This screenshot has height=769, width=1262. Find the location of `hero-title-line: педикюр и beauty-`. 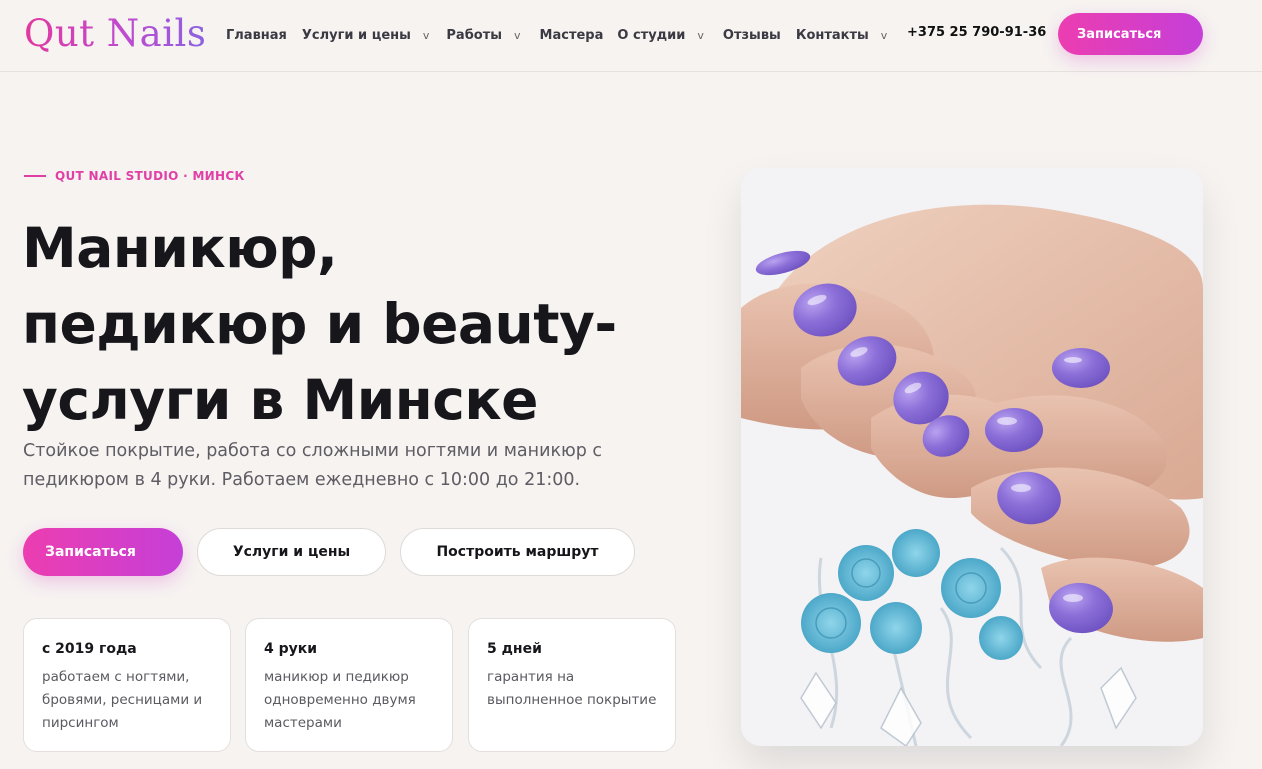

hero-title-line: педикюр и beauty- is located at coordinates (319, 324).